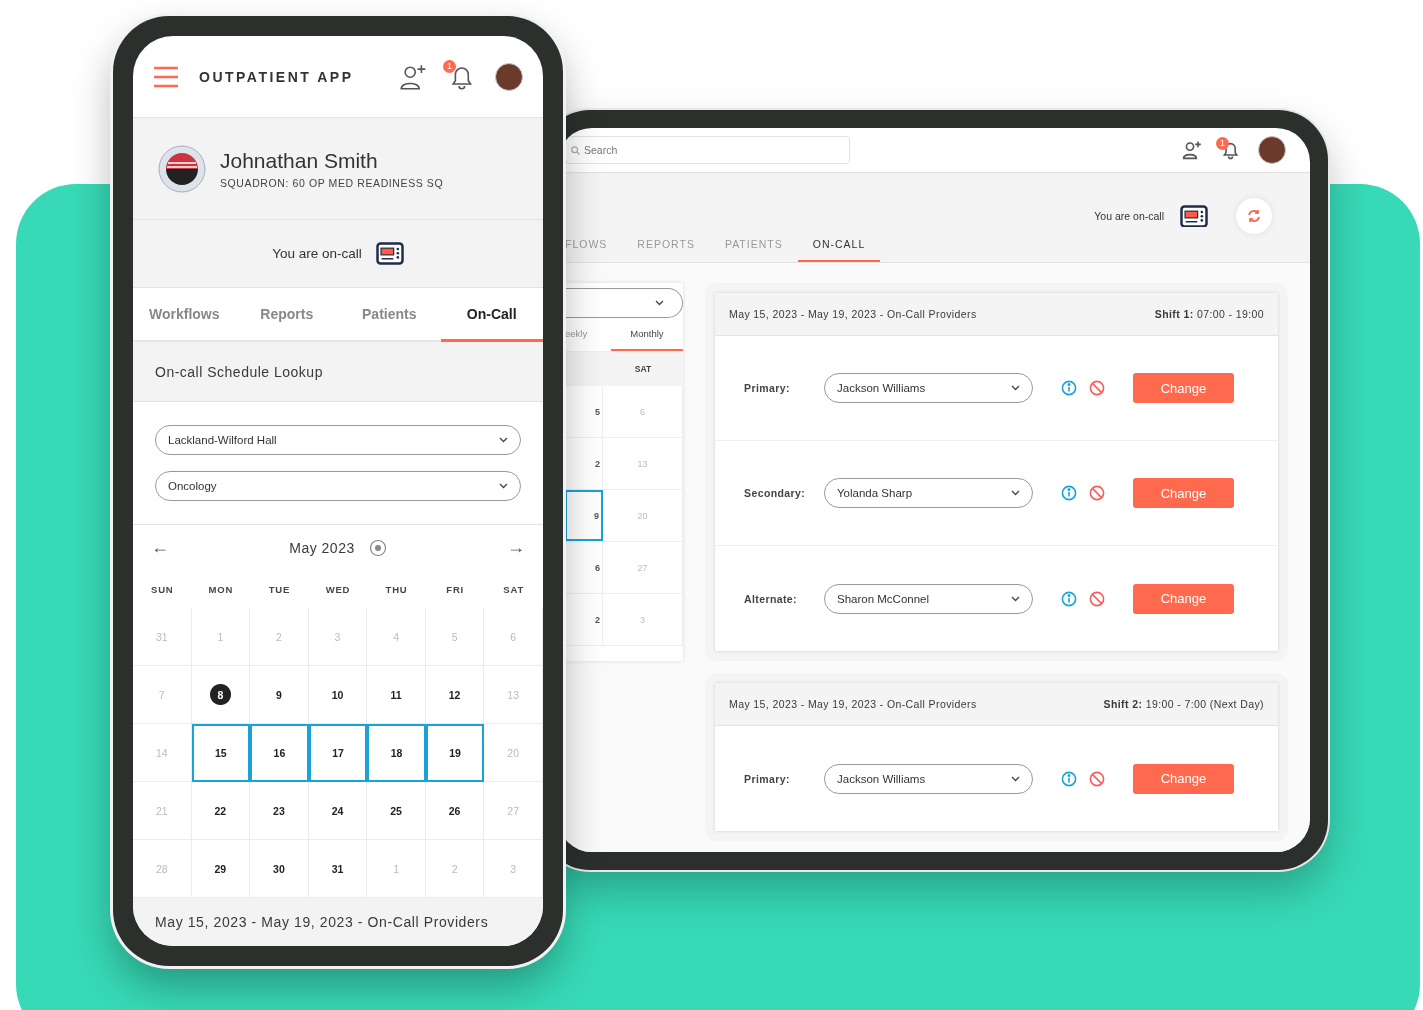  I want to click on month-label: May 2023, so click(322, 547).